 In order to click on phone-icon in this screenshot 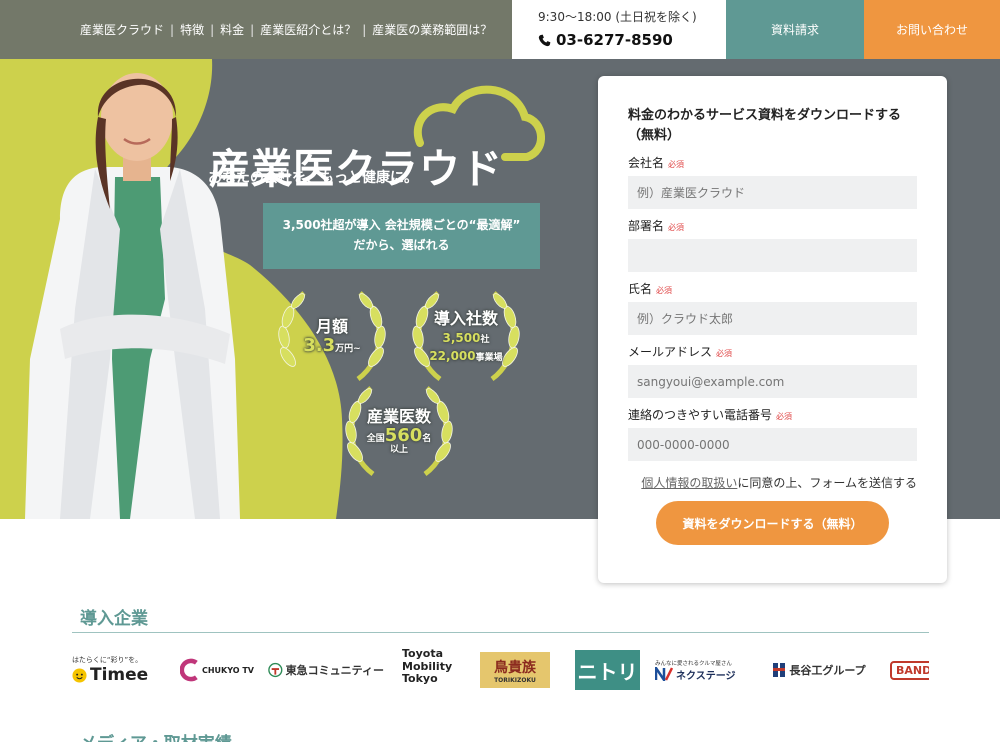, I will do `click(544, 40)`.